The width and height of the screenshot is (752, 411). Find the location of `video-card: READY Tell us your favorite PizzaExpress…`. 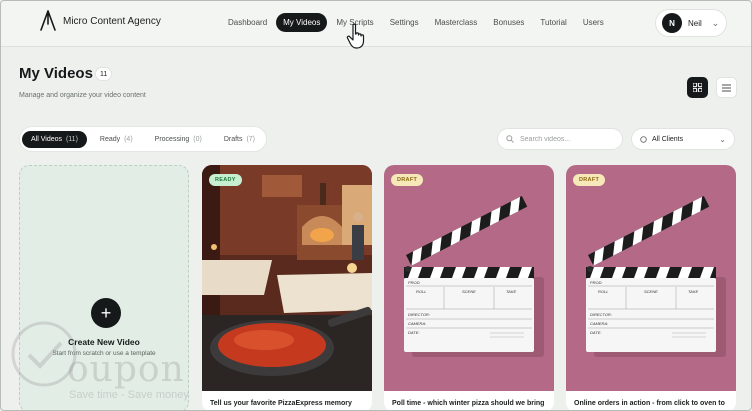

video-card: READY Tell us your favorite PizzaExpress… is located at coordinates (287, 287).